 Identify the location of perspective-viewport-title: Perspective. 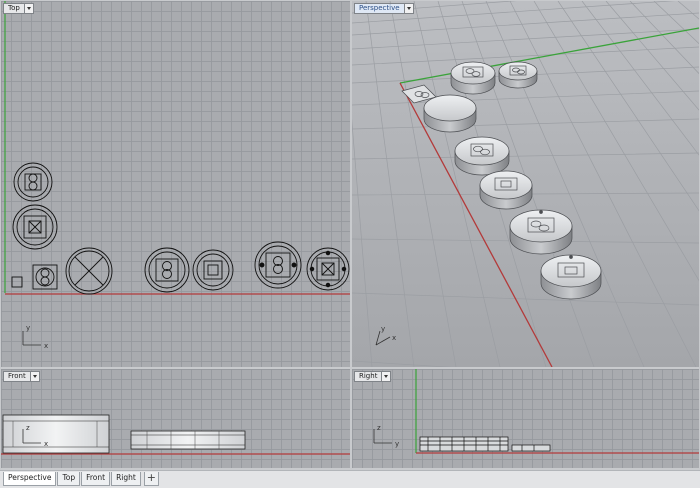
(379, 8).